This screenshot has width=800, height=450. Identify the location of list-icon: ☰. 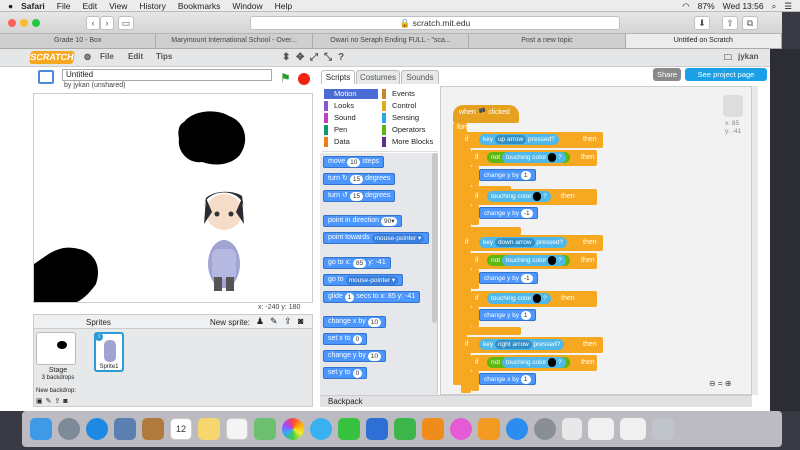
(788, 6).